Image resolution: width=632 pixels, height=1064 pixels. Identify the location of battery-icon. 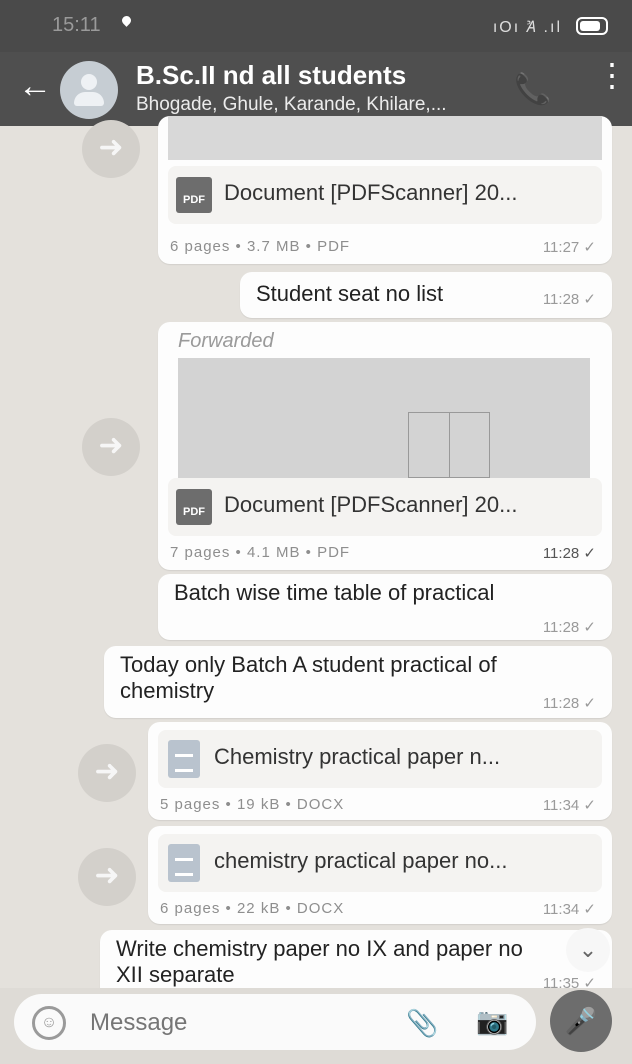
(592, 26).